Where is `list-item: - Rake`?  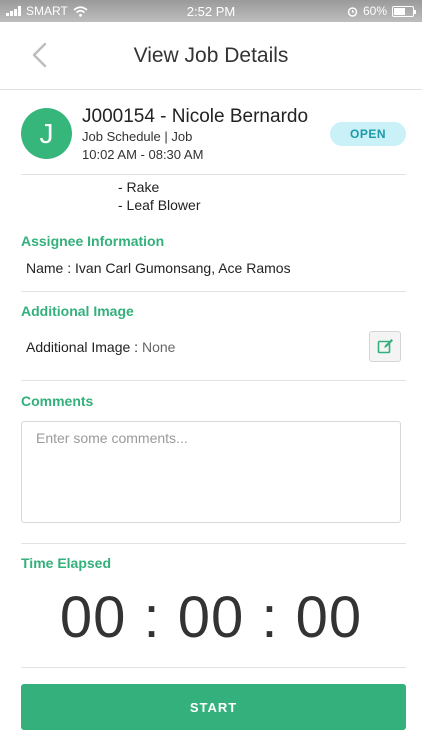 list-item: - Rake is located at coordinates (139, 187).